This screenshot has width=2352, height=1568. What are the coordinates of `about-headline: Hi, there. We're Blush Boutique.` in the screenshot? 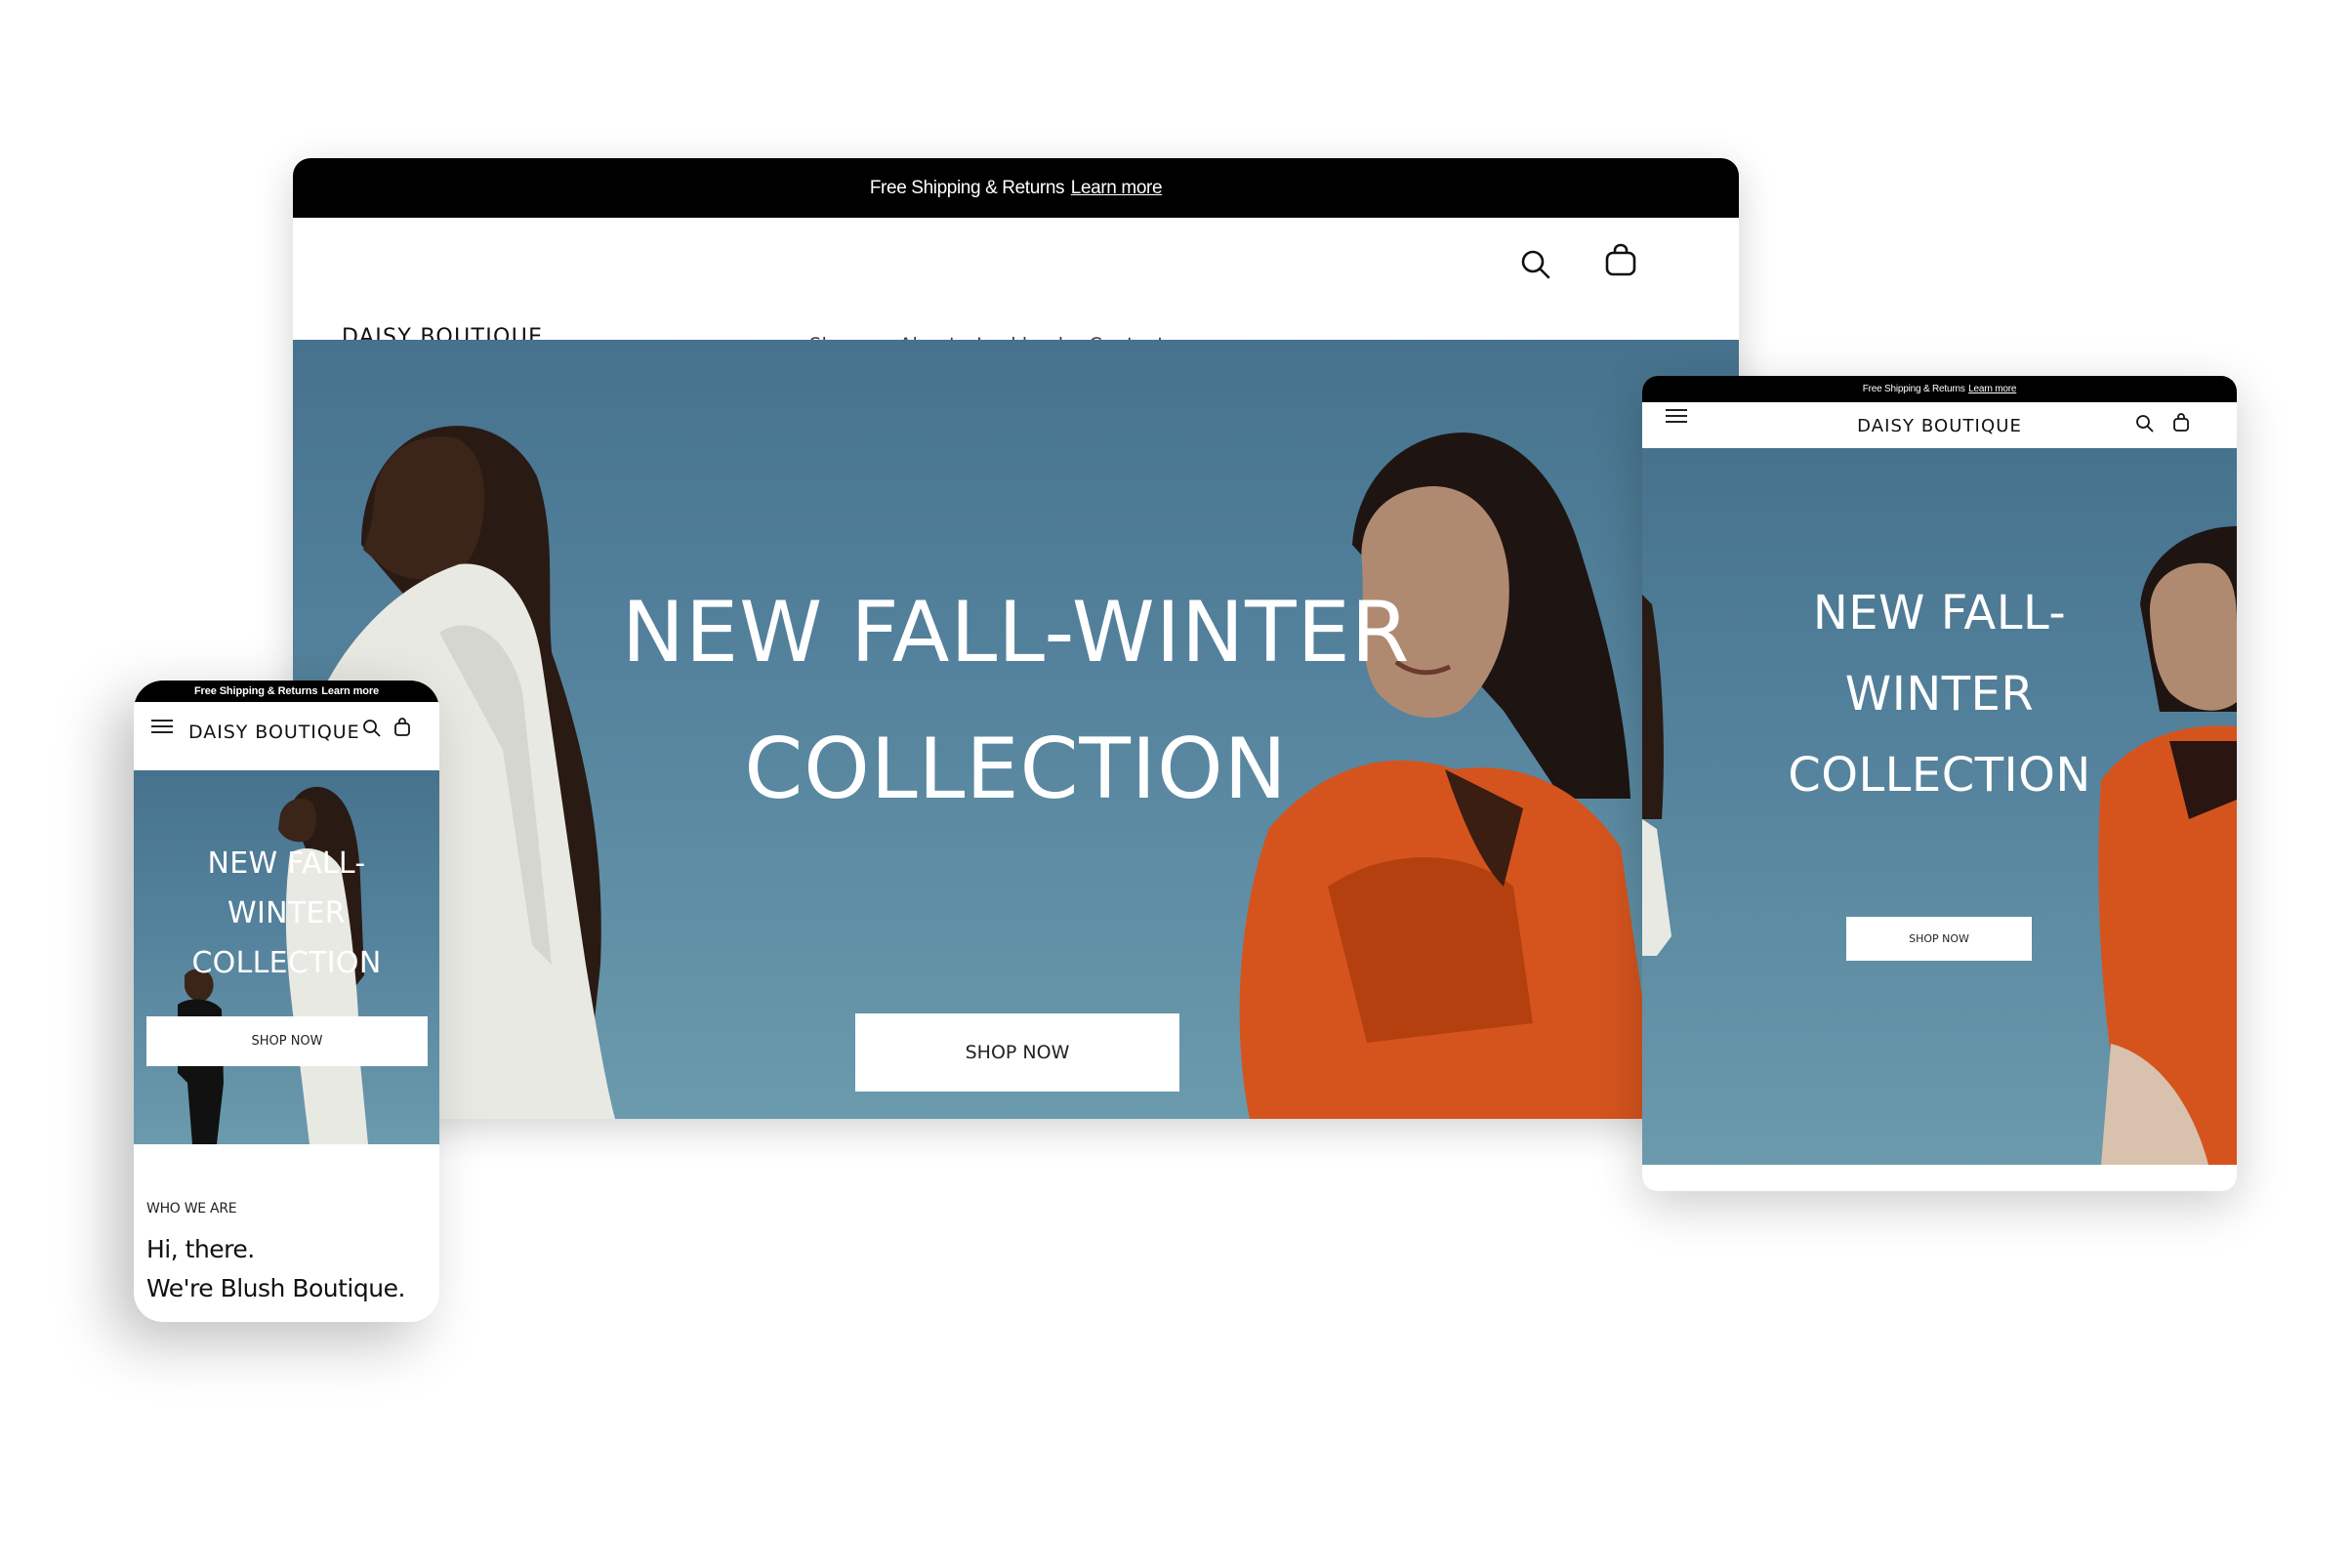 It's located at (292, 1269).